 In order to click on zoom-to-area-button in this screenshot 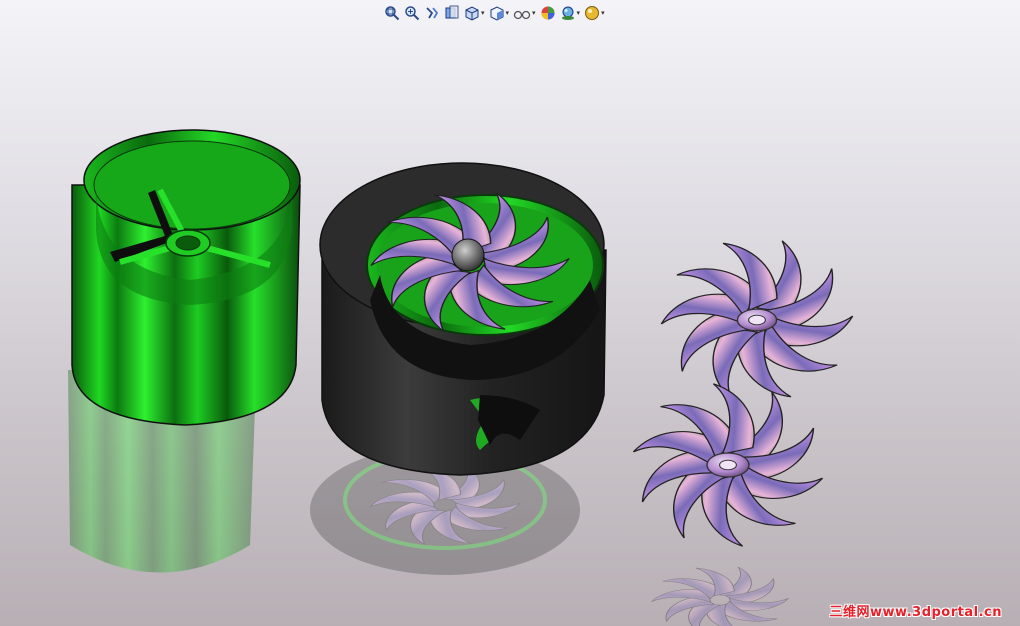, I will do `click(412, 13)`.